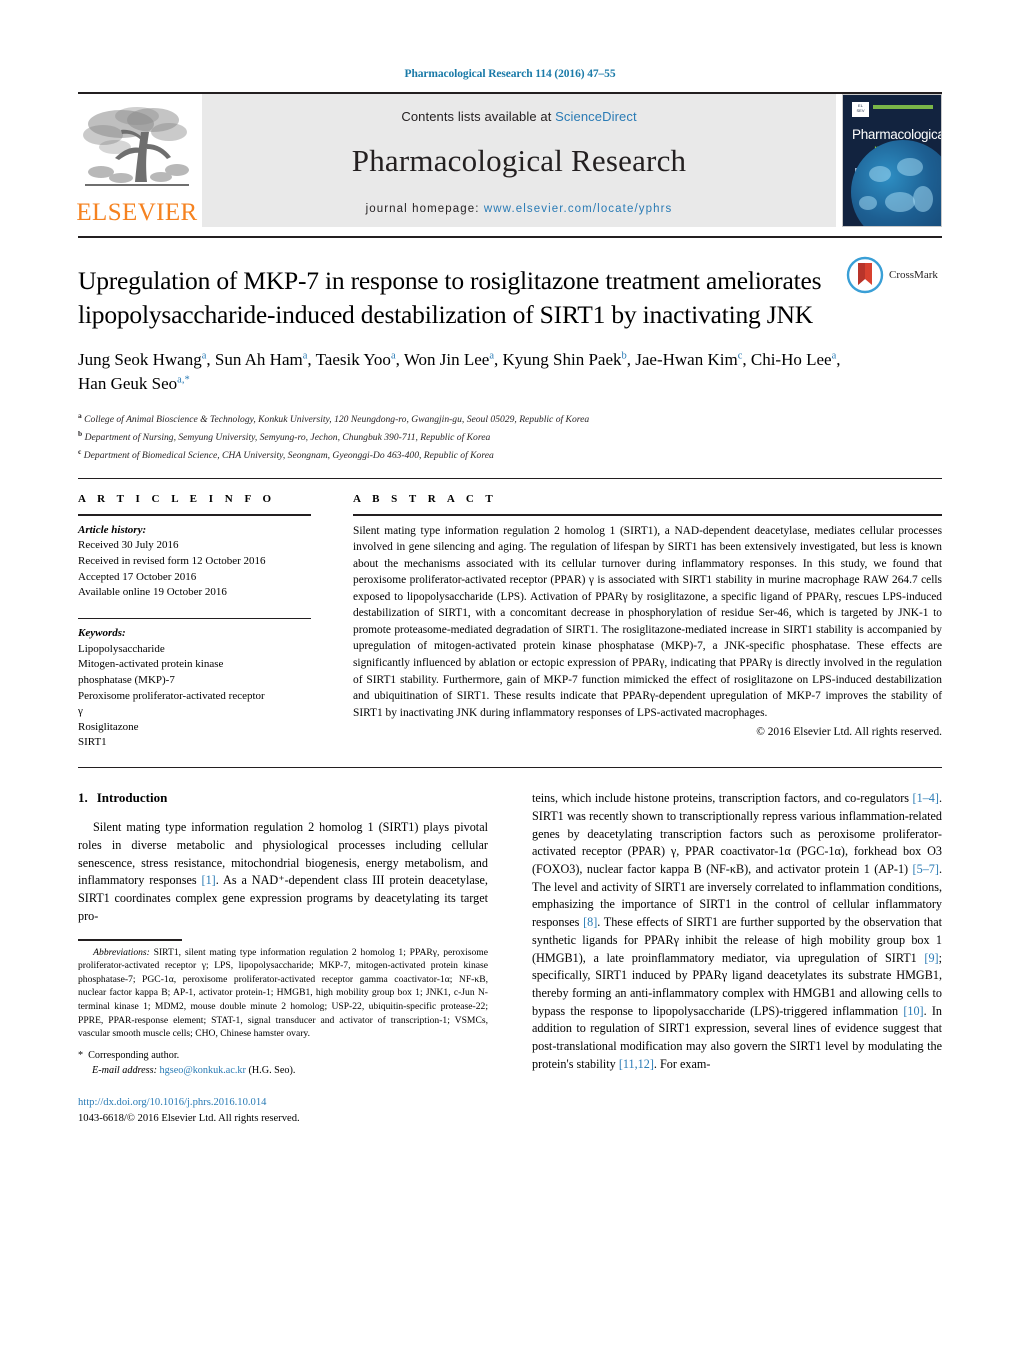 The height and width of the screenshot is (1351, 1020). Describe the element at coordinates (152, 592) in the screenshot. I see `article-history-item: Available online 19 October 2016` at that location.